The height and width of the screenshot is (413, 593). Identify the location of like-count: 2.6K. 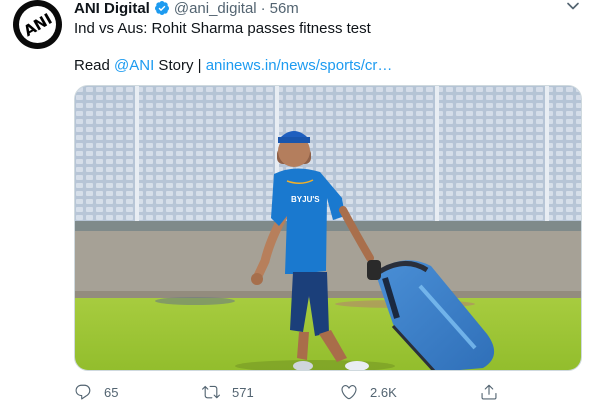
(383, 392).